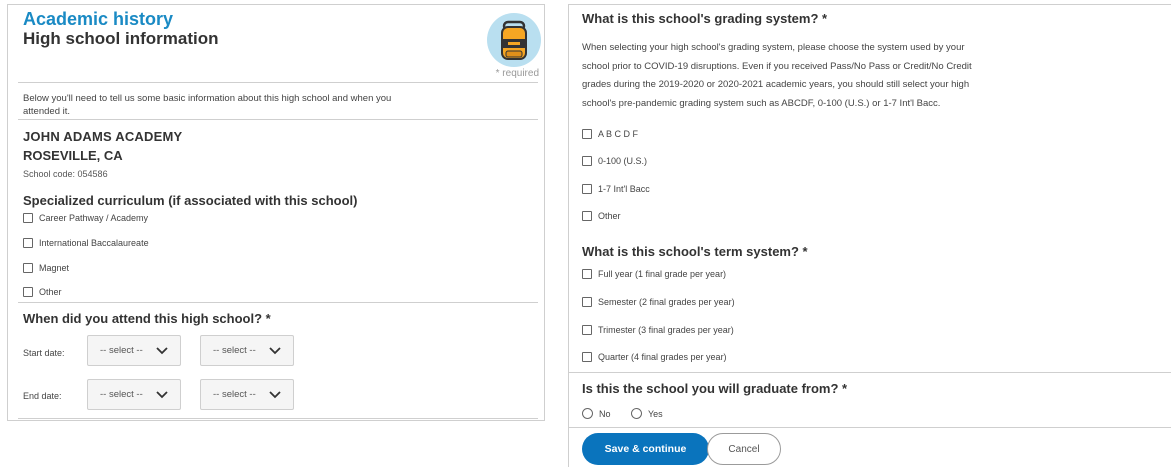 The height and width of the screenshot is (467, 1171). I want to click on required-note: * required, so click(517, 73).